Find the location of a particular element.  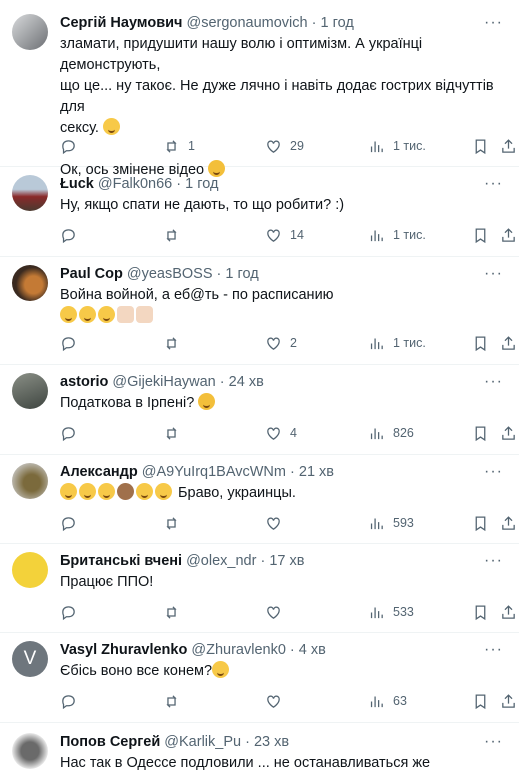

author-handle: @Falk0n66 is located at coordinates (135, 184).